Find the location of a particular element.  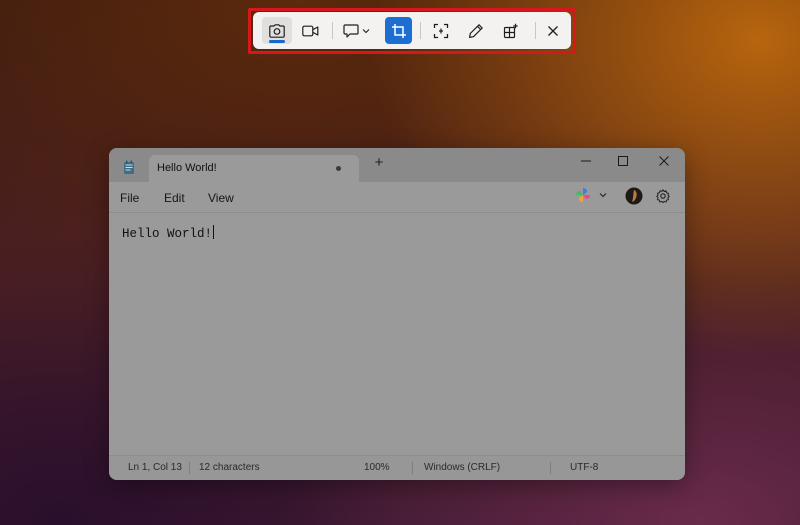

tab-title: Hello World! is located at coordinates (187, 168).